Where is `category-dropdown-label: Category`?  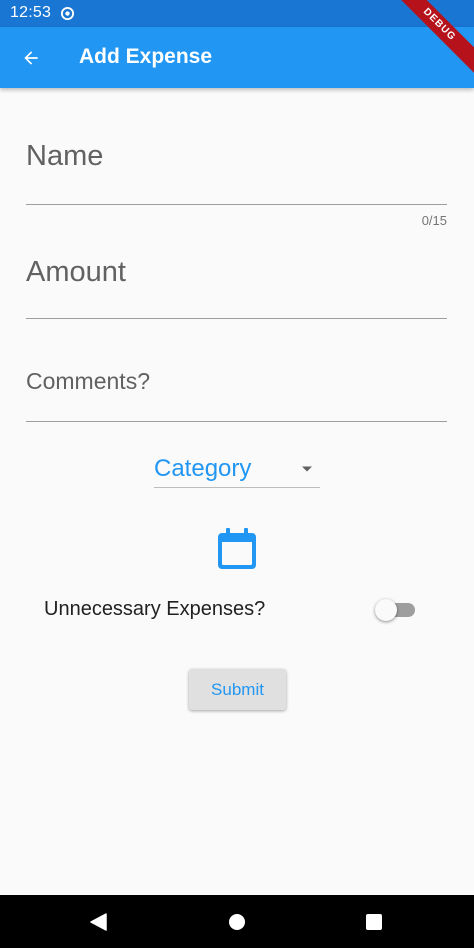 category-dropdown-label: Category is located at coordinates (203, 468).